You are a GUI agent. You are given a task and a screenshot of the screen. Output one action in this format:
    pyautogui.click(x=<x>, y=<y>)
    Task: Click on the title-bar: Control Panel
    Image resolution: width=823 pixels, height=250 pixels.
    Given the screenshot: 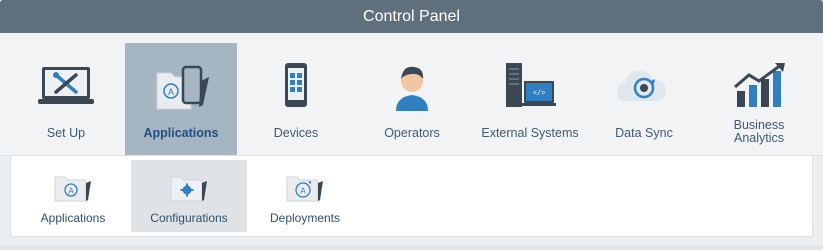 What is the action you would take?
    pyautogui.click(x=411, y=16)
    